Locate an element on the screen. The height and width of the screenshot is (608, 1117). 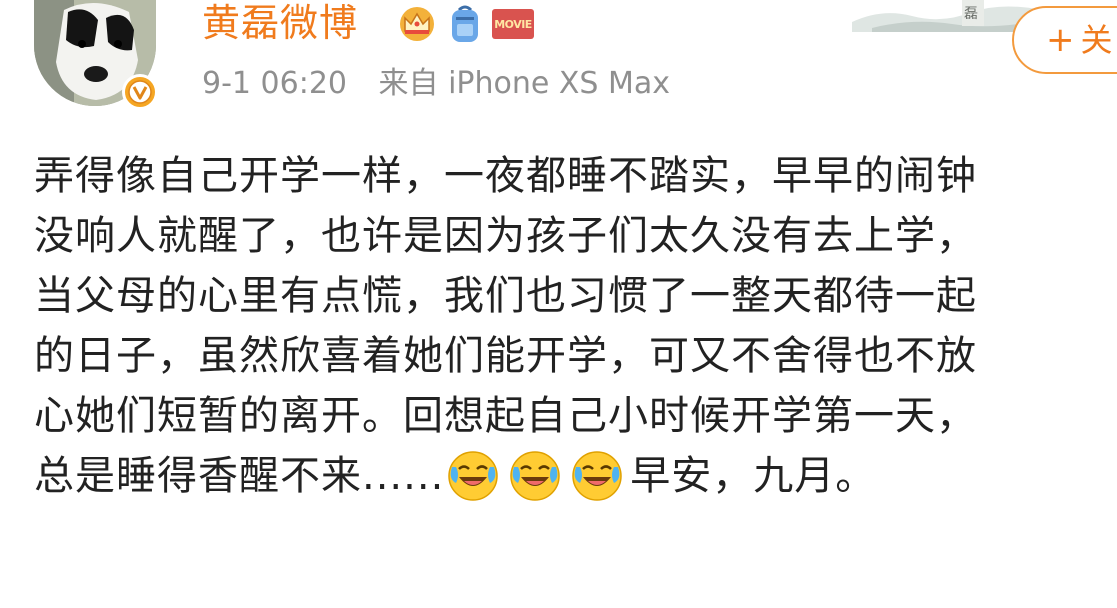
backpack-icon is located at coordinates (465, 24).